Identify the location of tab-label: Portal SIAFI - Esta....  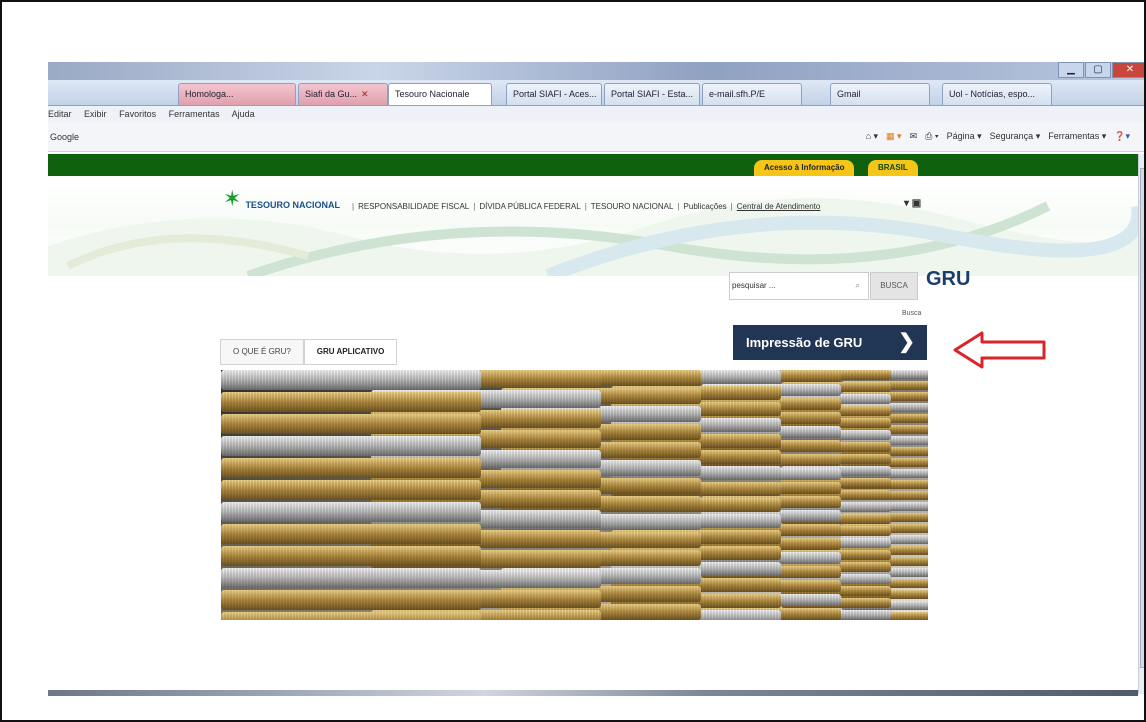
(652, 94).